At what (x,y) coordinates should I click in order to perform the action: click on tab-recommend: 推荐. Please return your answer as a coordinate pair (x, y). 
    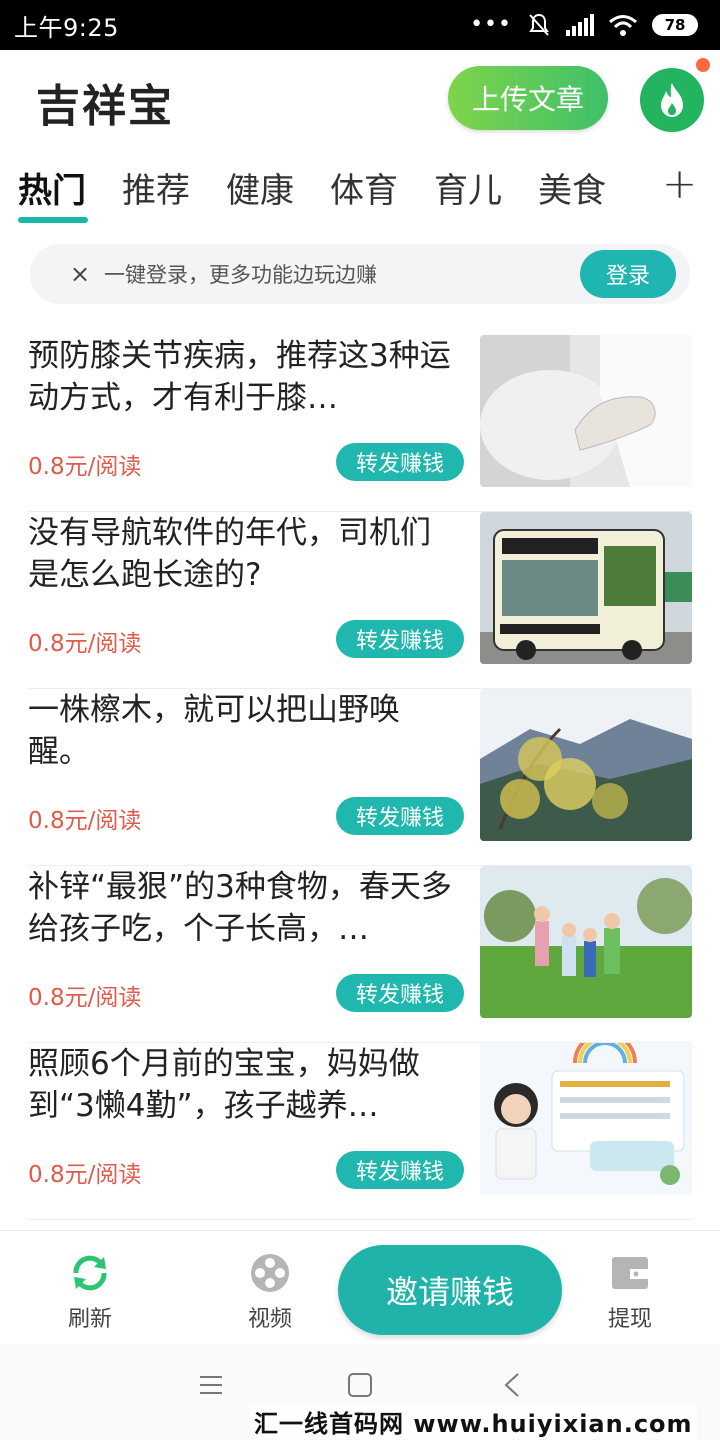
    Looking at the image, I should click on (156, 187).